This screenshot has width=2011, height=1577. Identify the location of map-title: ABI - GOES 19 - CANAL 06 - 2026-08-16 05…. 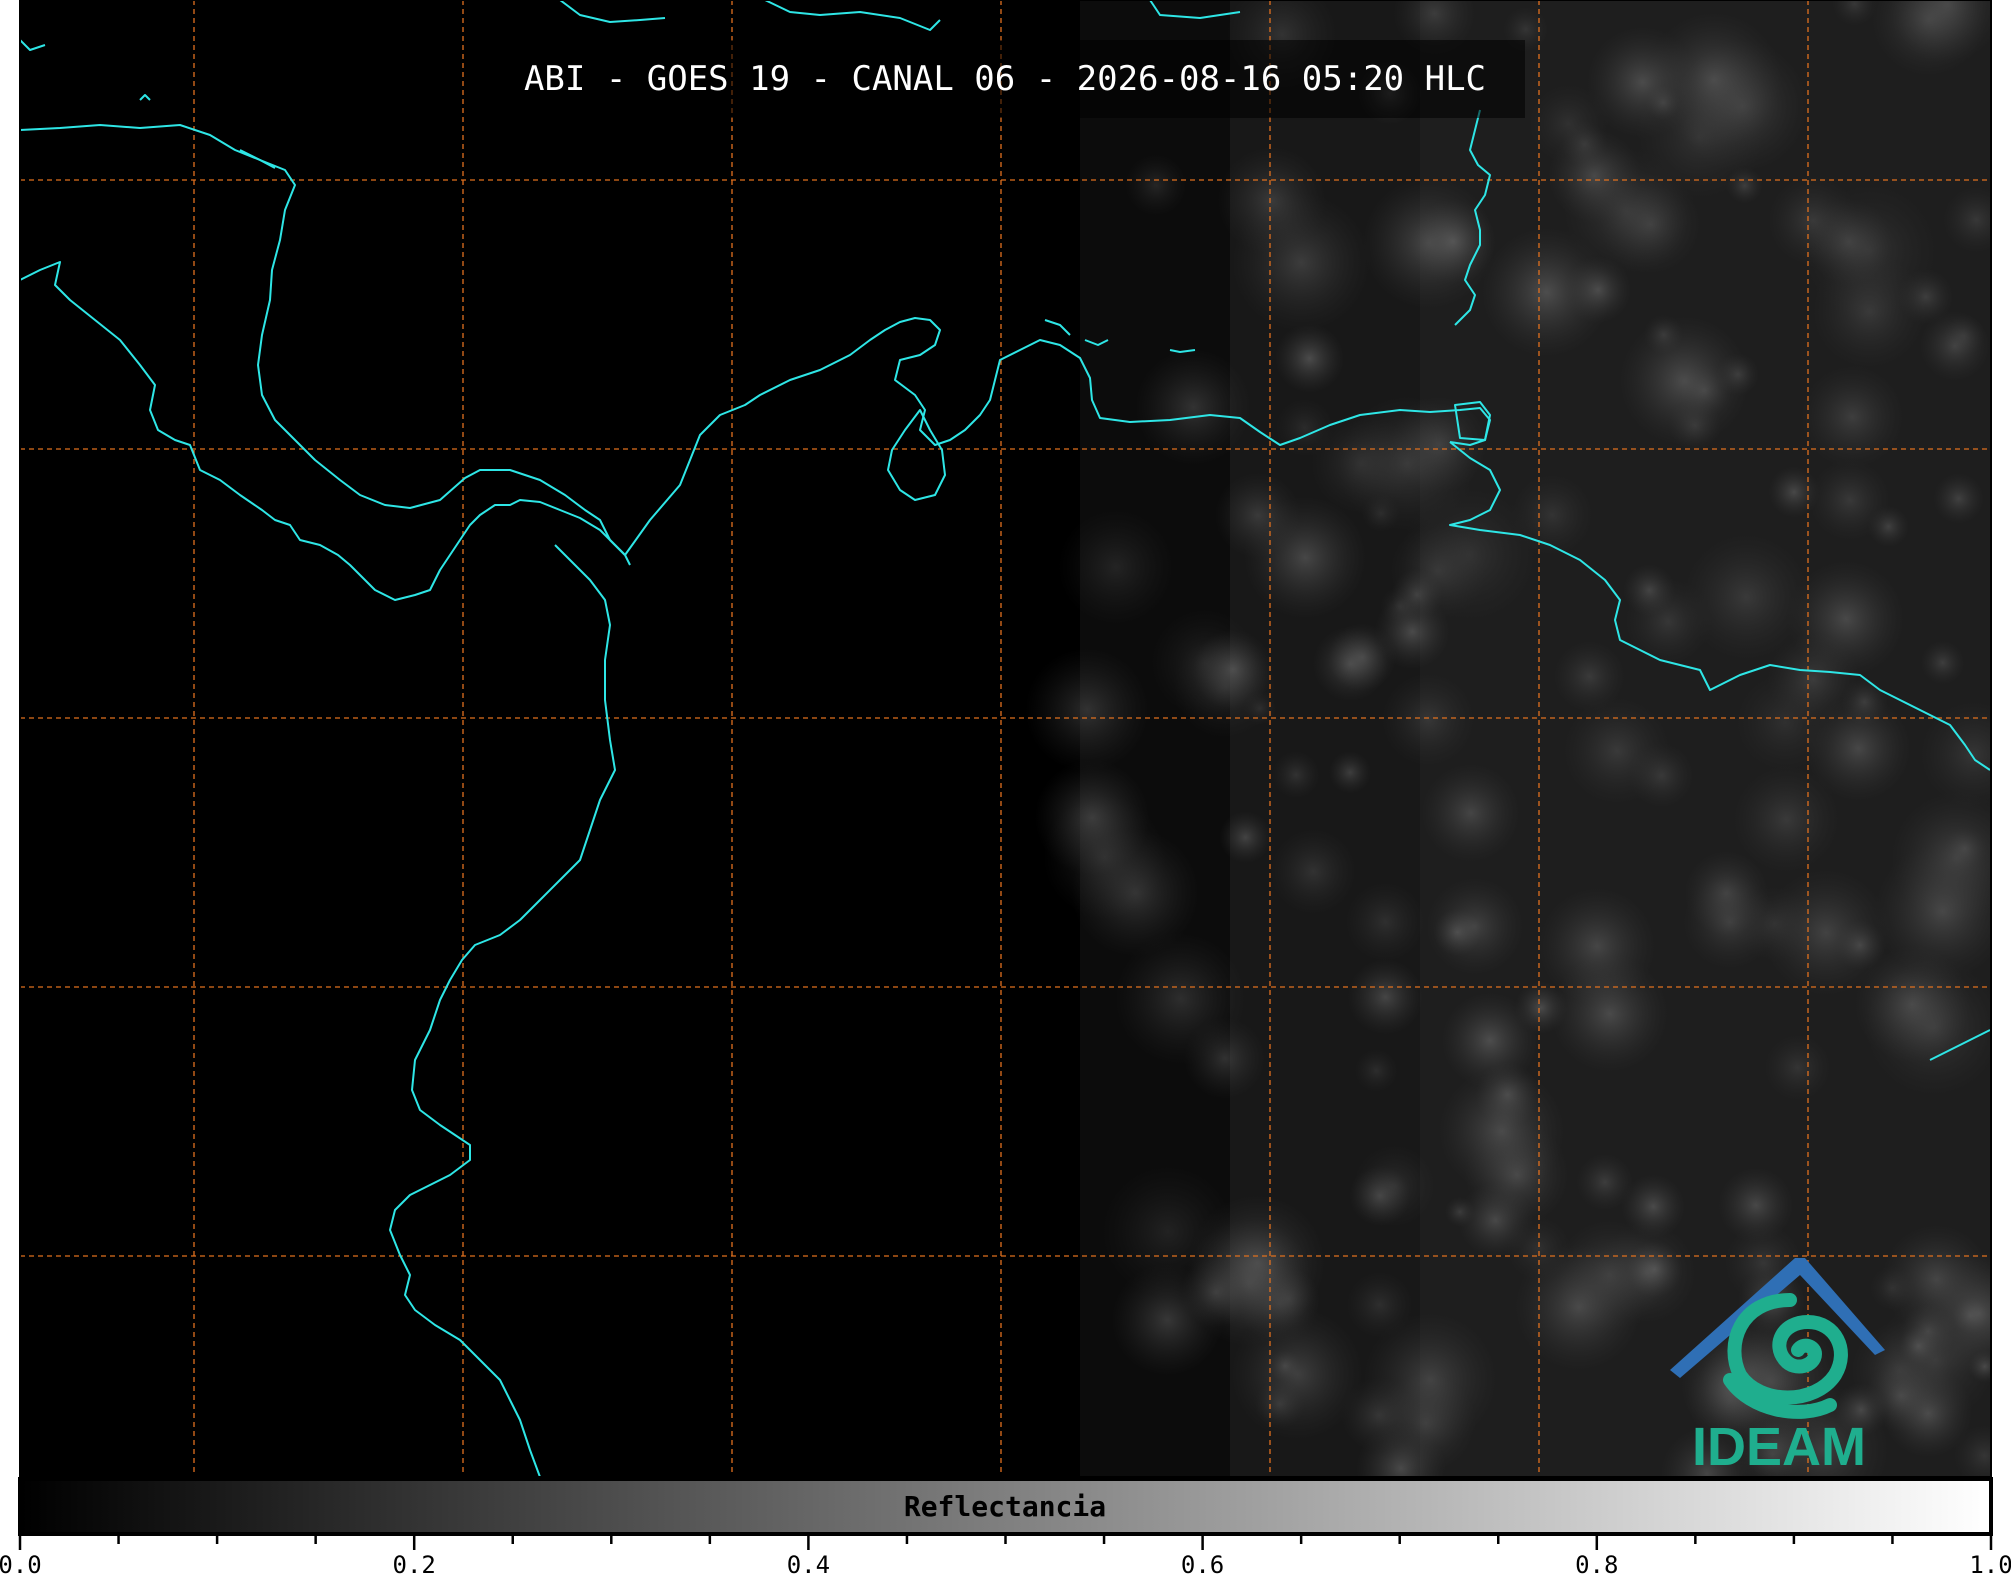
(1005, 79).